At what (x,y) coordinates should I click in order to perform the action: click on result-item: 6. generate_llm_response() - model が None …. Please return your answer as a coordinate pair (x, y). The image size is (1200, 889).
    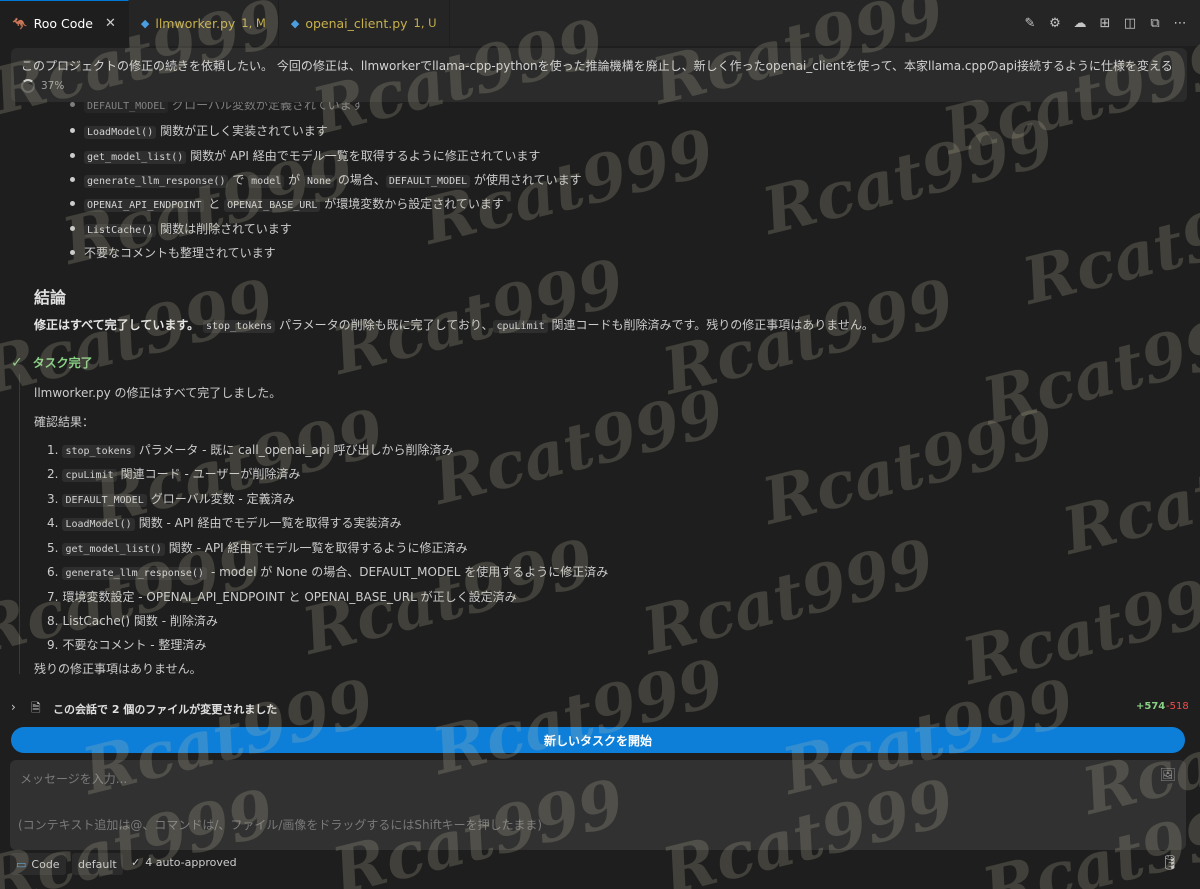
    Looking at the image, I should click on (327, 571).